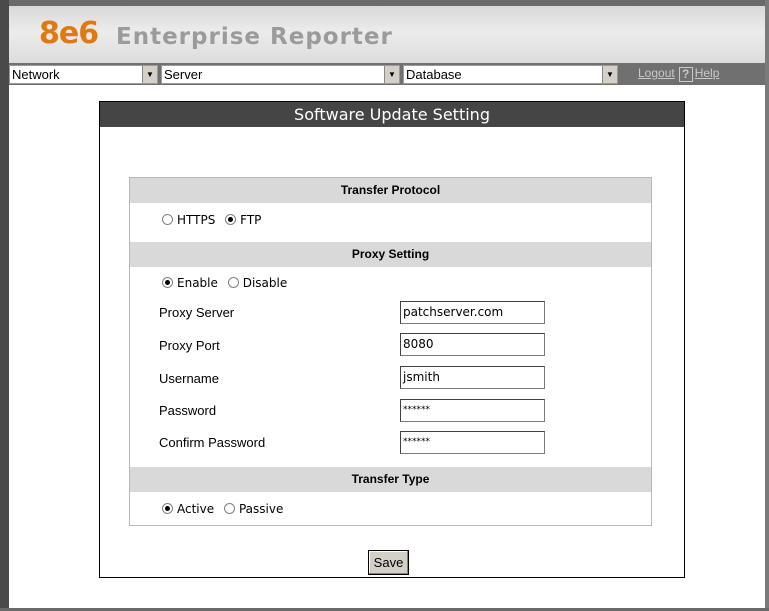  What do you see at coordinates (685, 74) in the screenshot?
I see `help-icon: ?` at bounding box center [685, 74].